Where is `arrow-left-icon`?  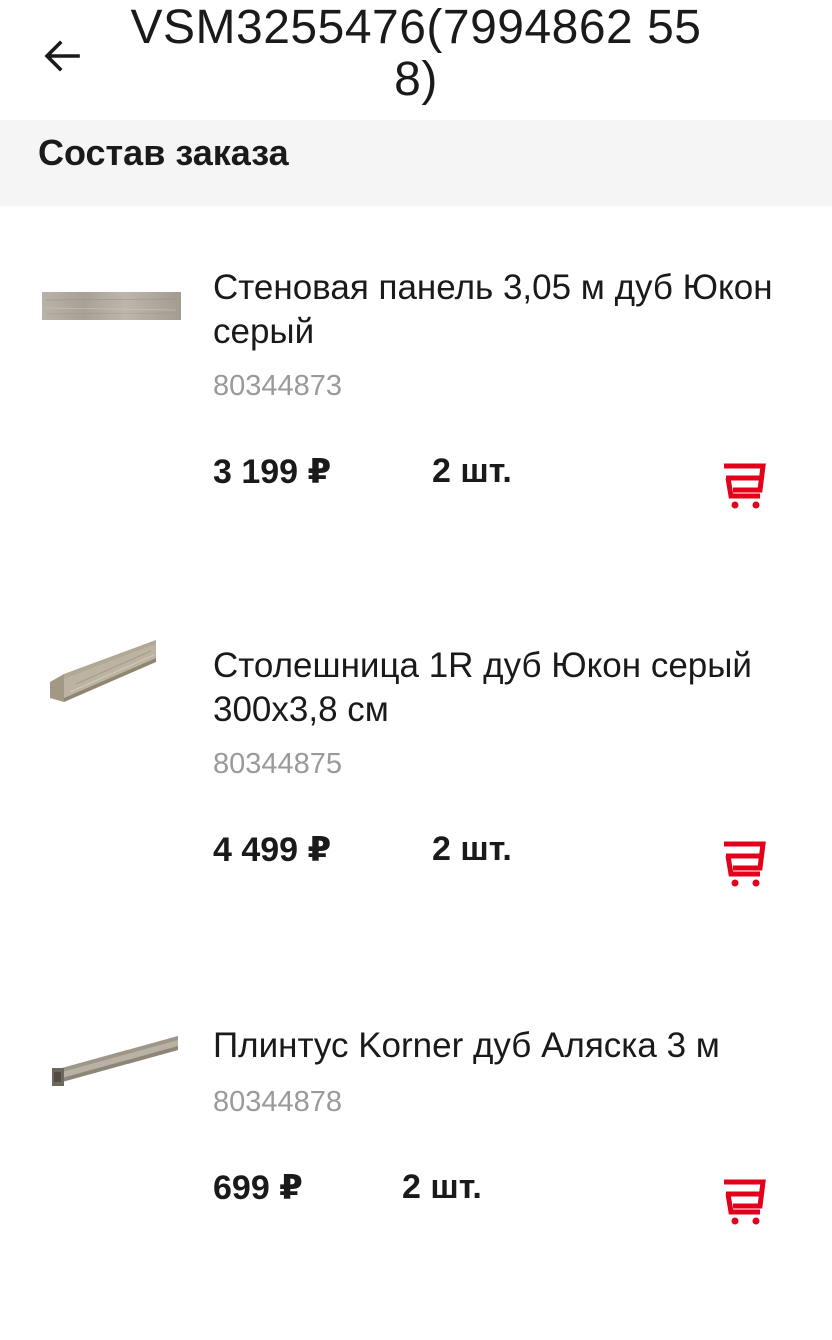 arrow-left-icon is located at coordinates (62, 56).